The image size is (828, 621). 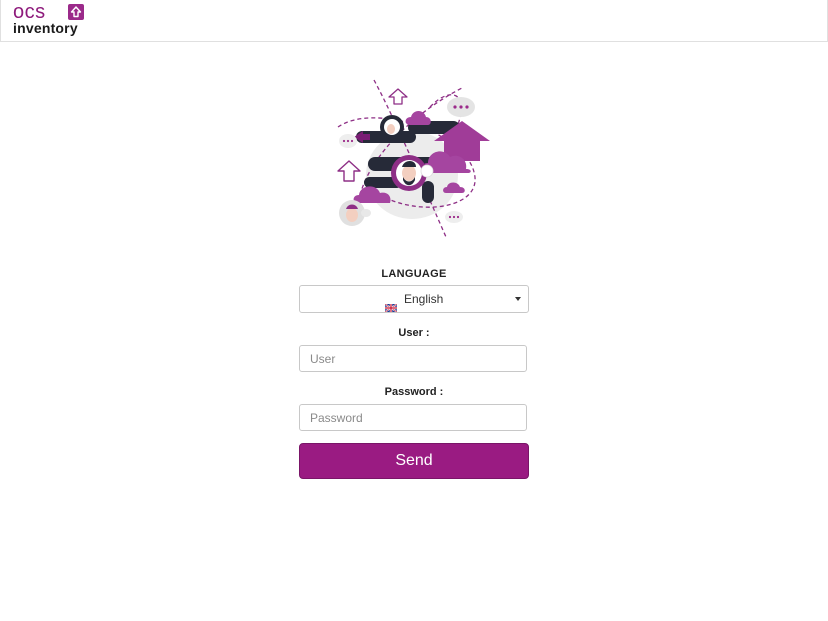 What do you see at coordinates (414, 373) in the screenshot?
I see `login-form: LANGUAGE English User : Password : Send` at bounding box center [414, 373].